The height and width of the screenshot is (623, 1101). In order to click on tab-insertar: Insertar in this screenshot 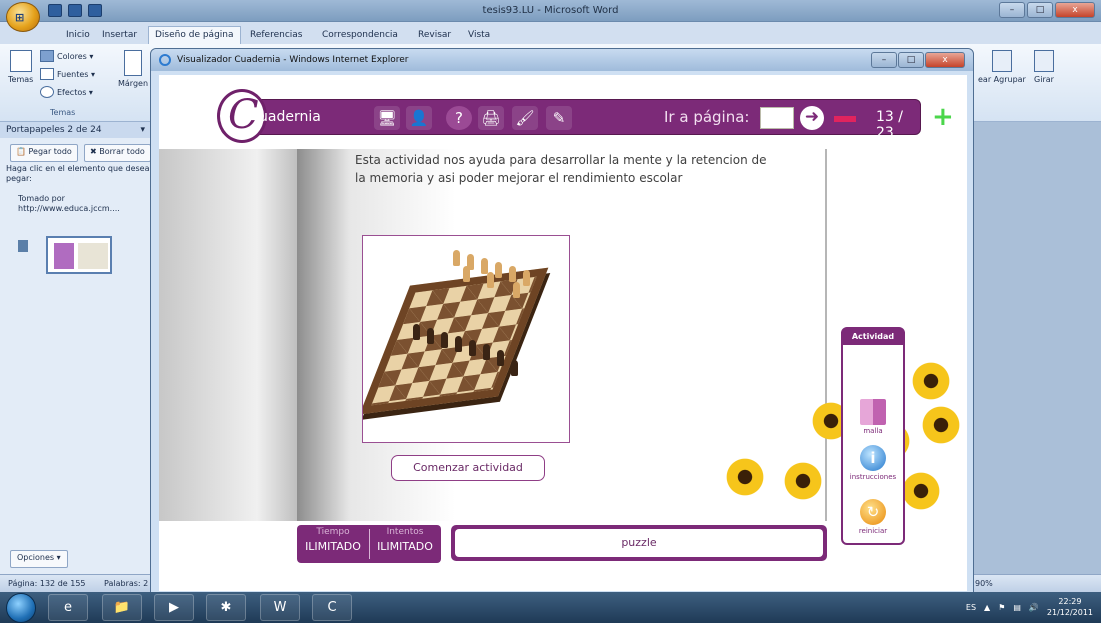, I will do `click(119, 35)`.